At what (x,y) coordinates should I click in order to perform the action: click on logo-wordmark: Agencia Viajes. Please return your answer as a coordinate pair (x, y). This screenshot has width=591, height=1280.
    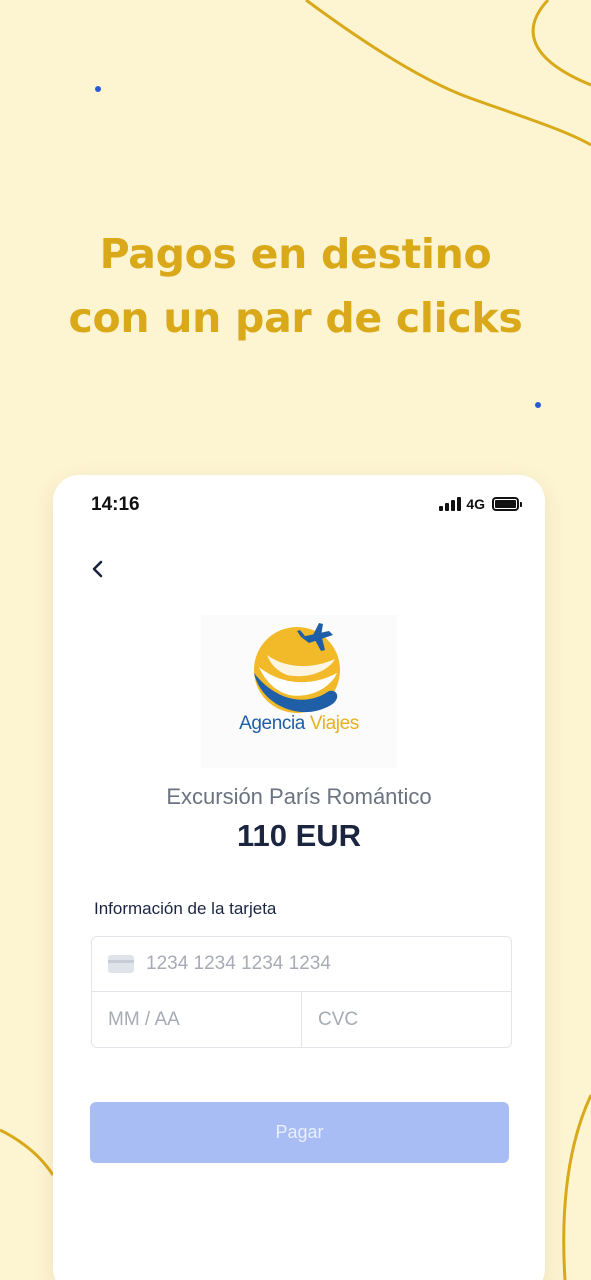
    Looking at the image, I should click on (299, 724).